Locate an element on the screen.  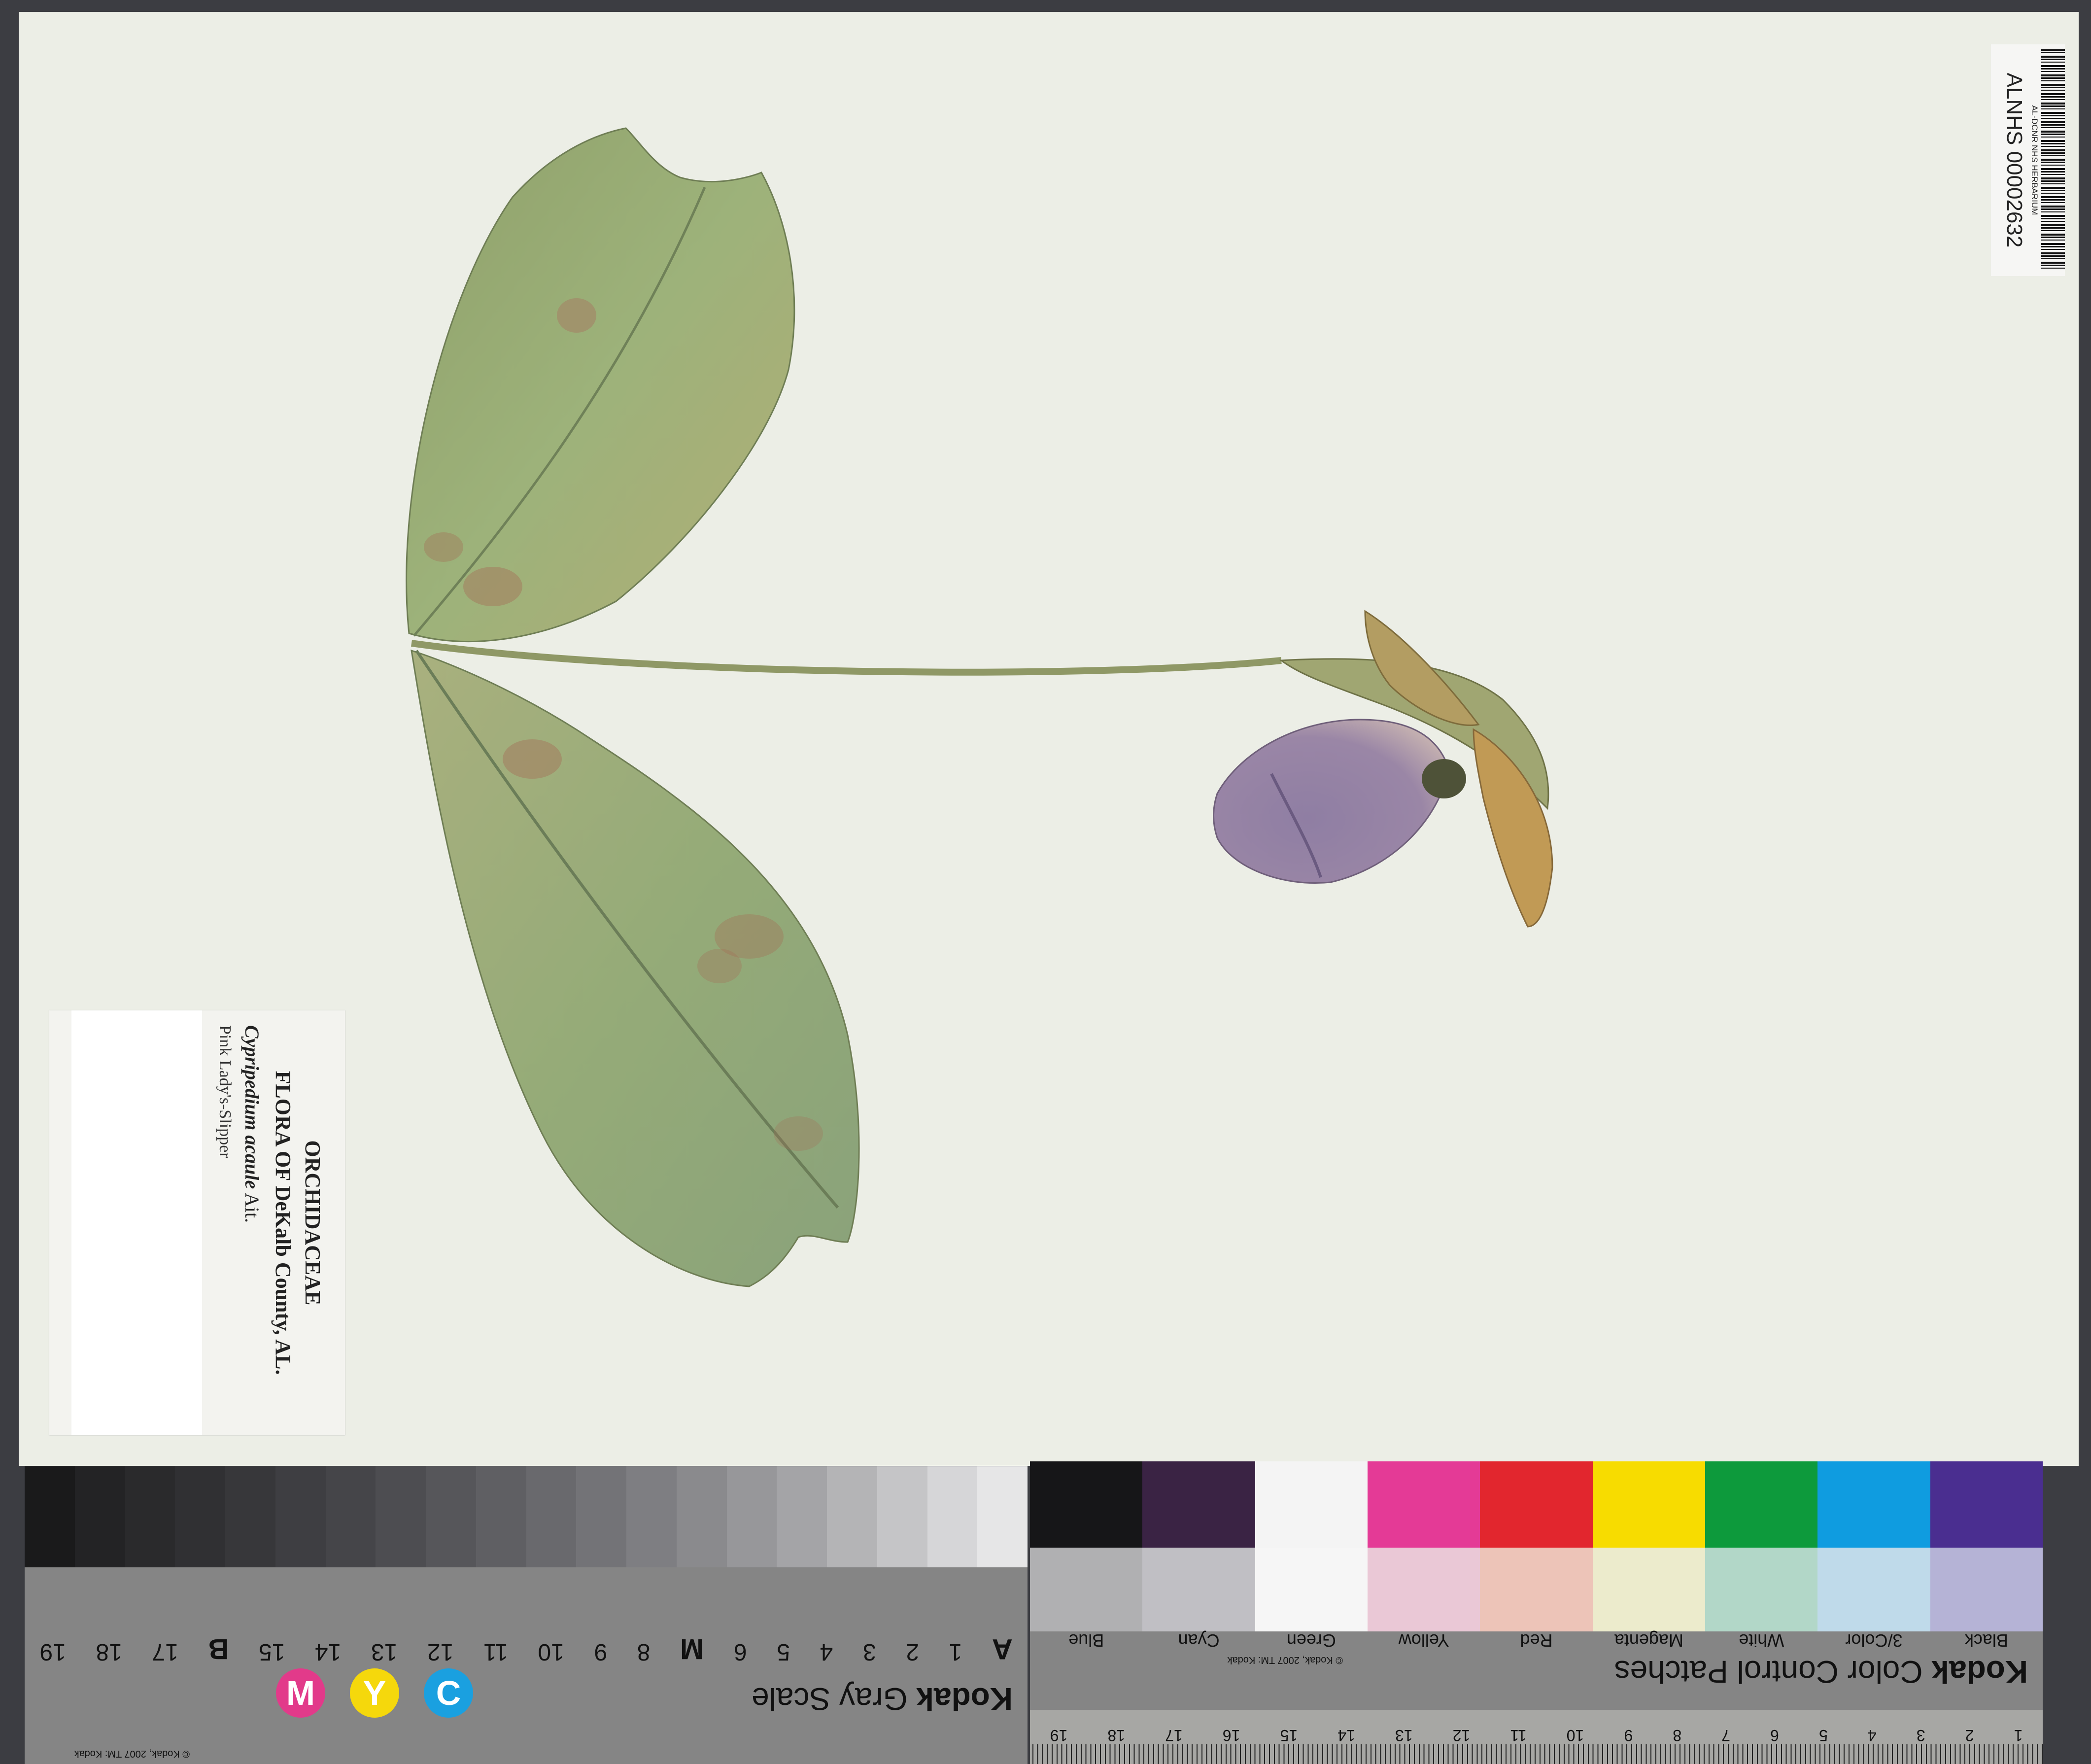
petal-top is located at coordinates (1422, 668).